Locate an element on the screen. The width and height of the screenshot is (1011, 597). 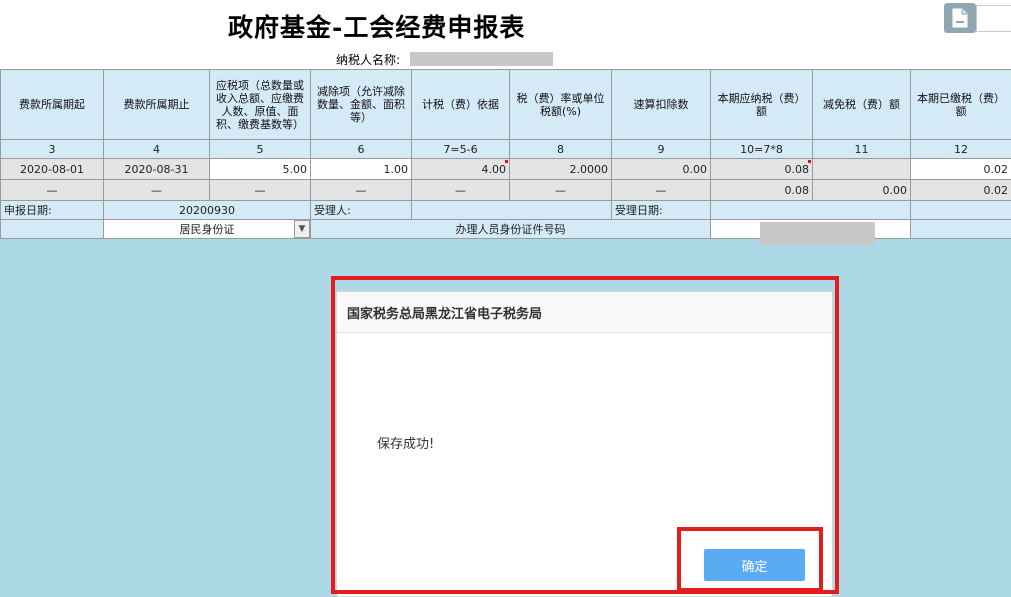
acceptor-label: 受理人: is located at coordinates (361, 210).